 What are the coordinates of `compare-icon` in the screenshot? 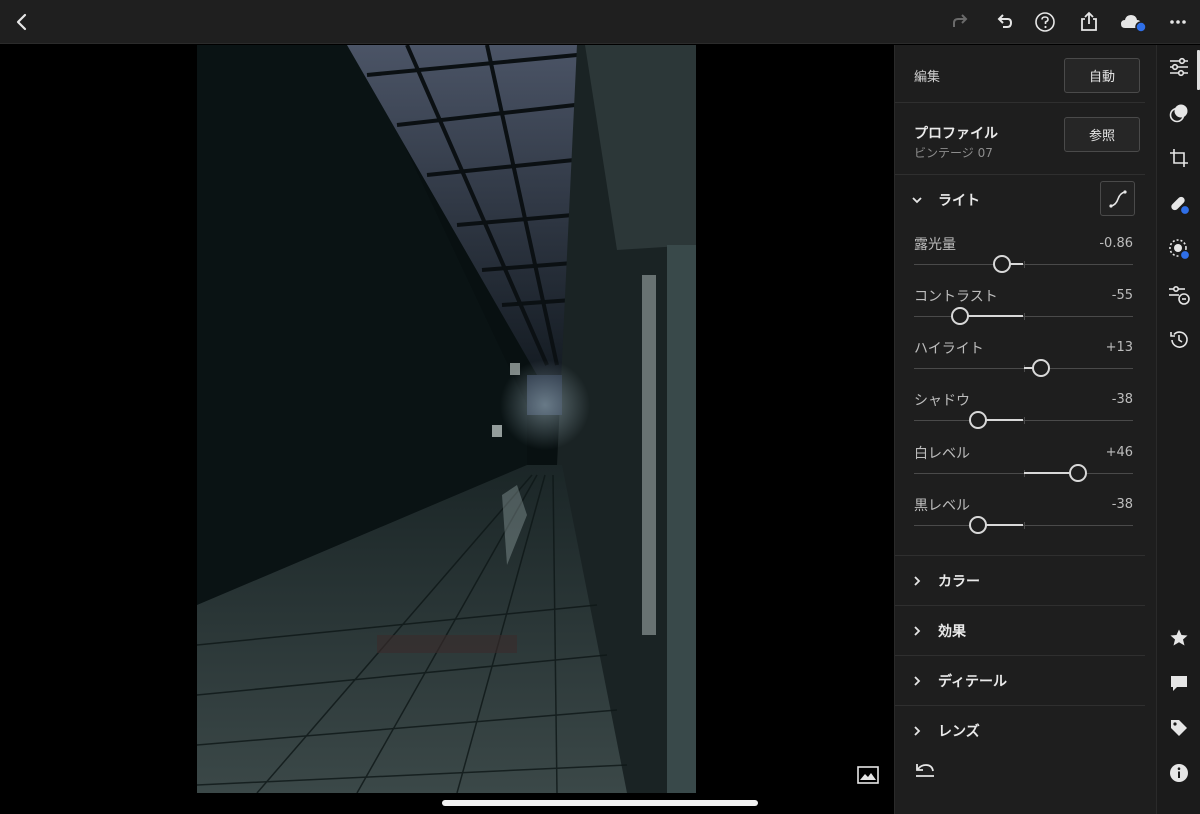 It's located at (868, 775).